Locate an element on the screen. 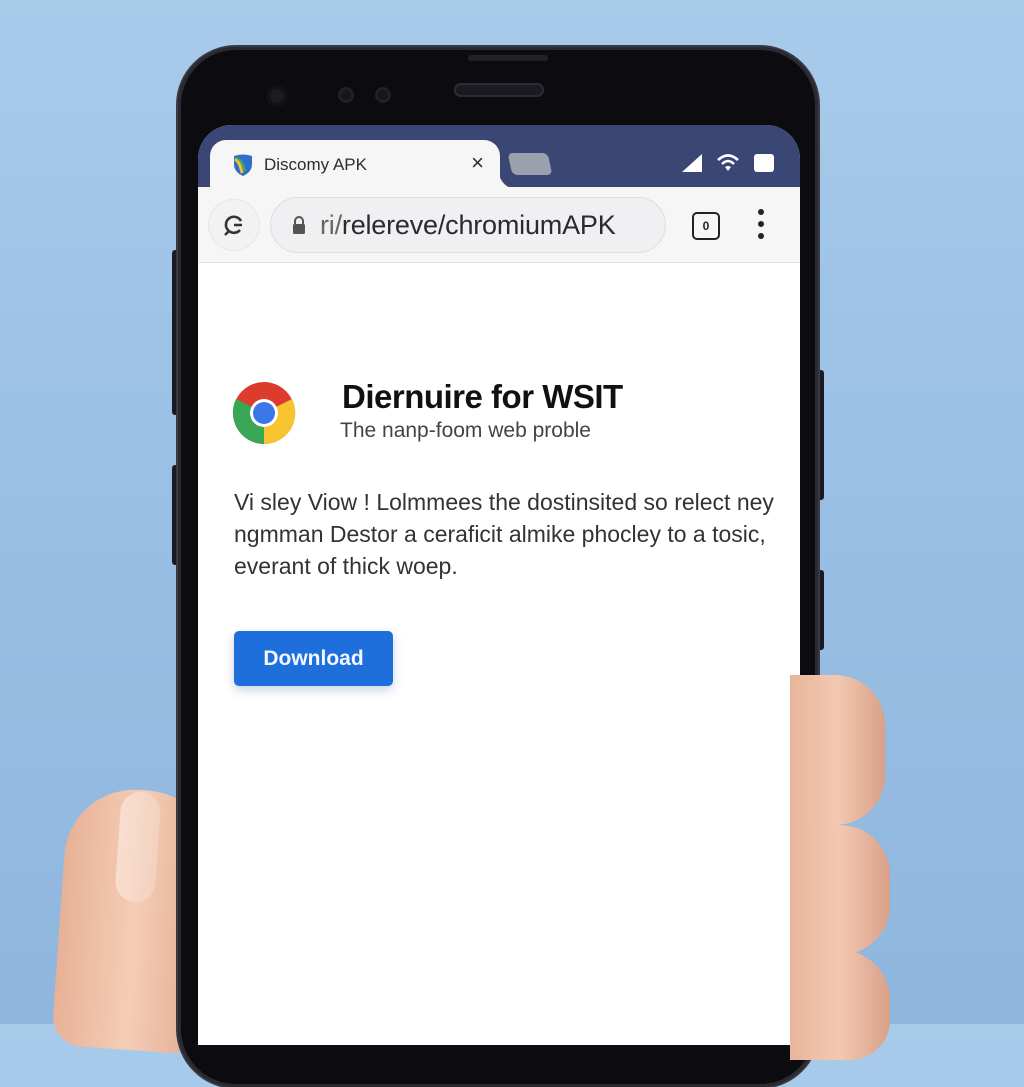 Image resolution: width=1024 pixels, height=1087 pixels. tab-strip: Discomy APK × is located at coordinates (499, 157).